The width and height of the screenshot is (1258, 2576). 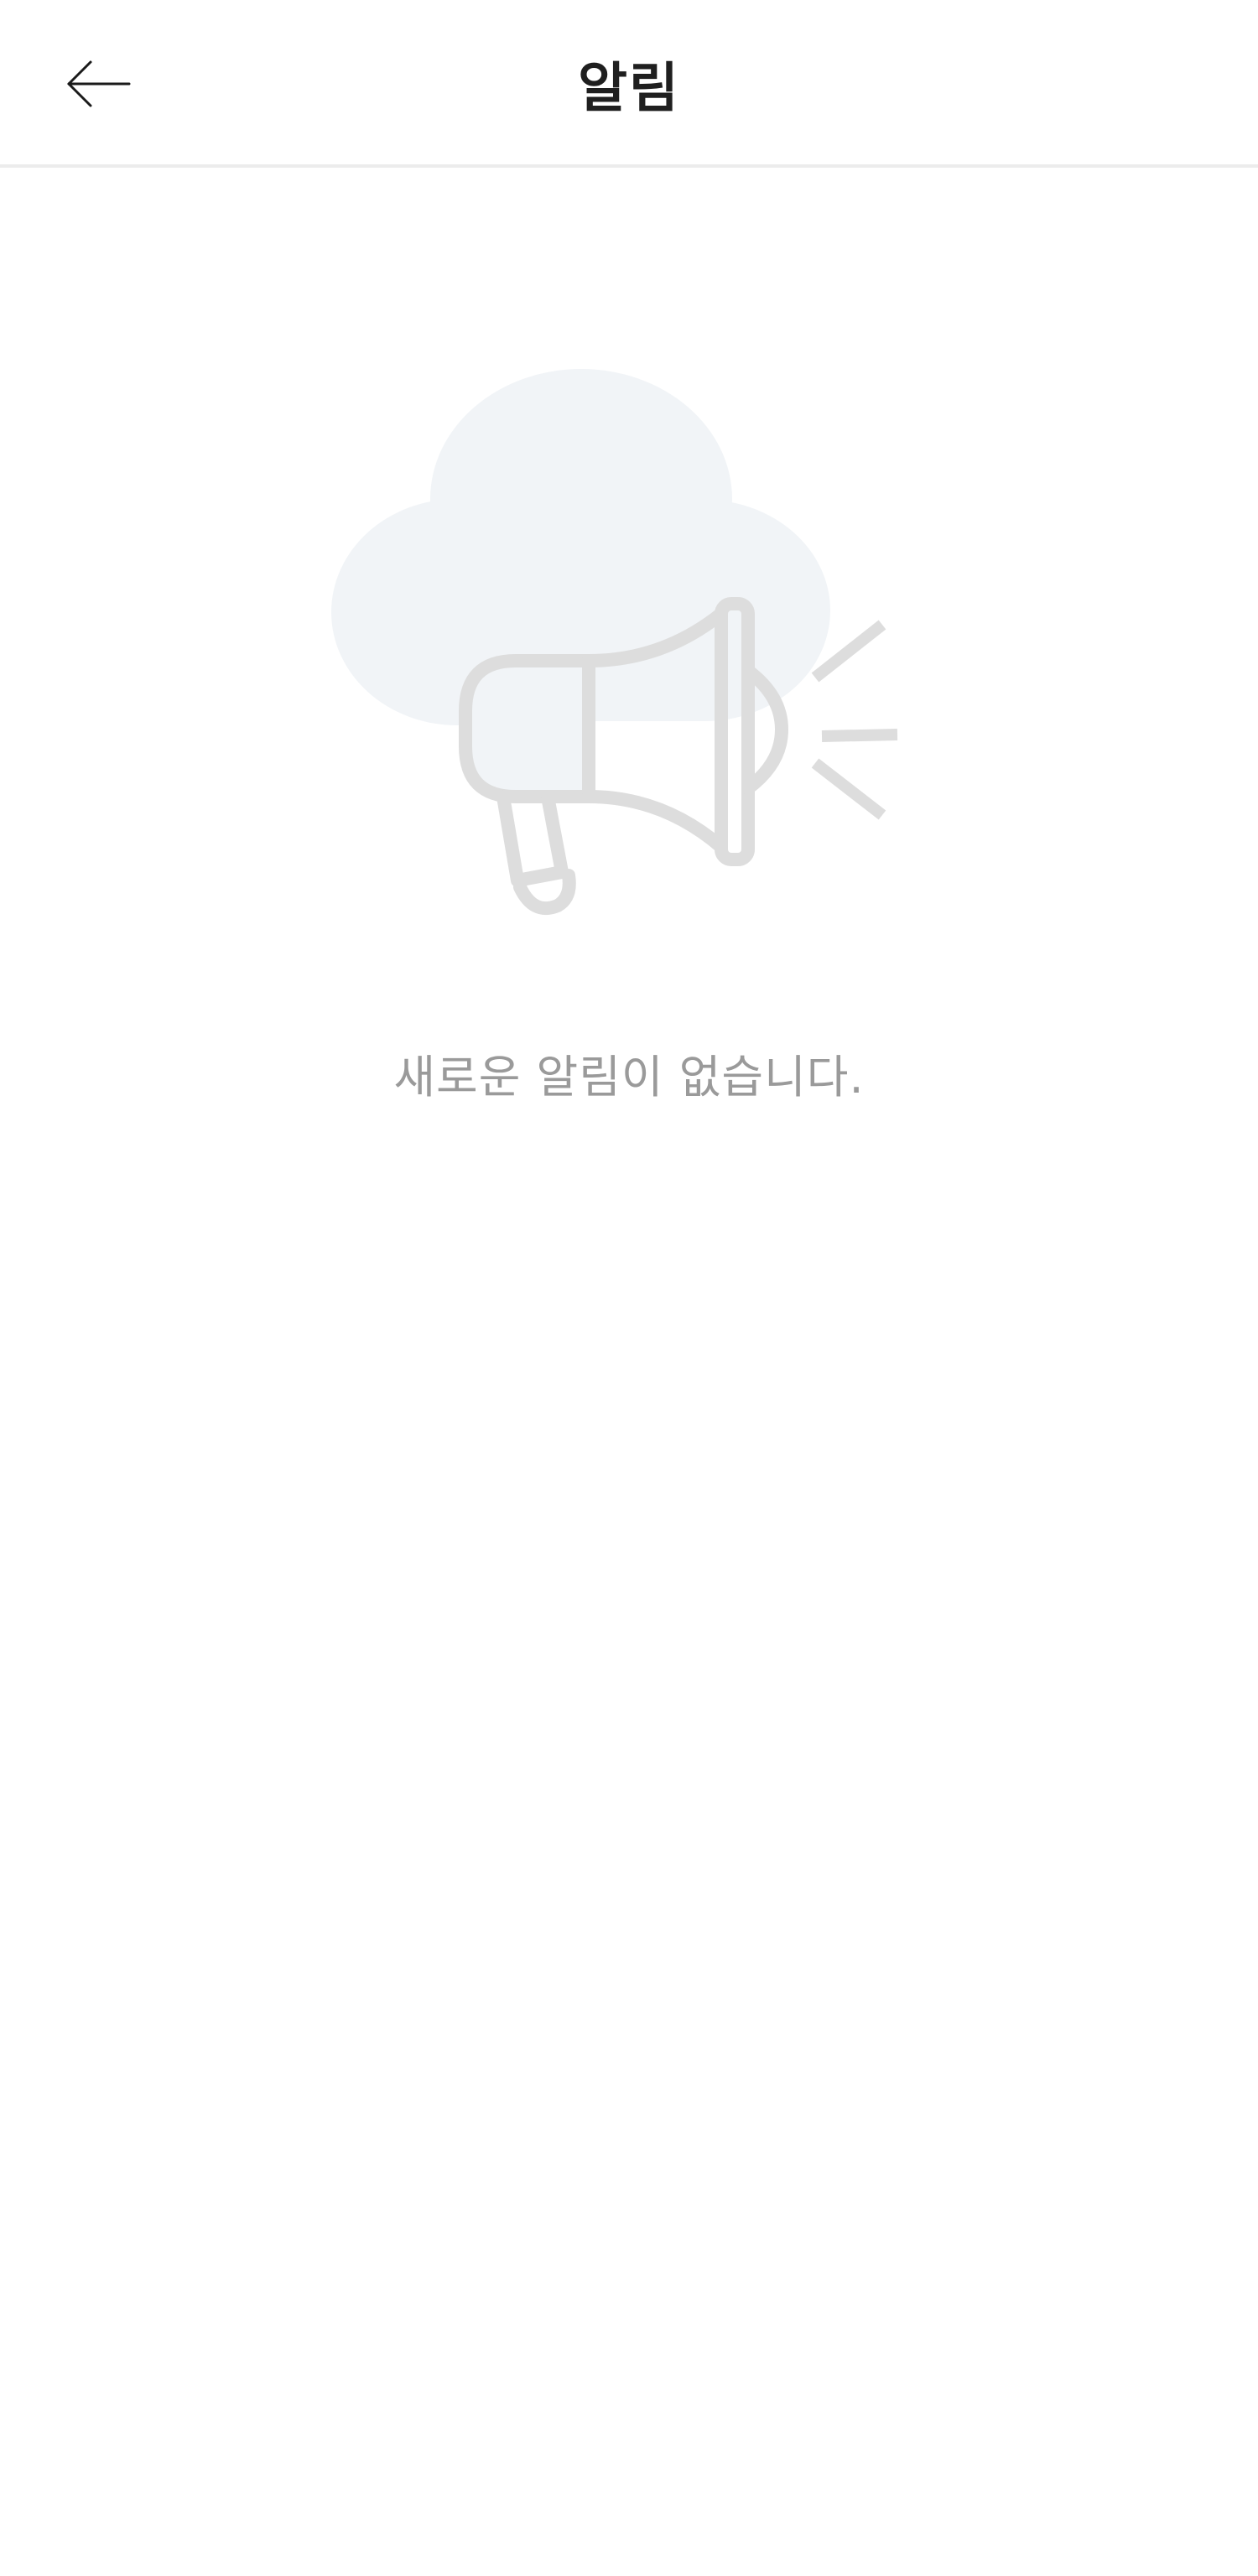 What do you see at coordinates (855, 720) in the screenshot?
I see `sound-lines` at bounding box center [855, 720].